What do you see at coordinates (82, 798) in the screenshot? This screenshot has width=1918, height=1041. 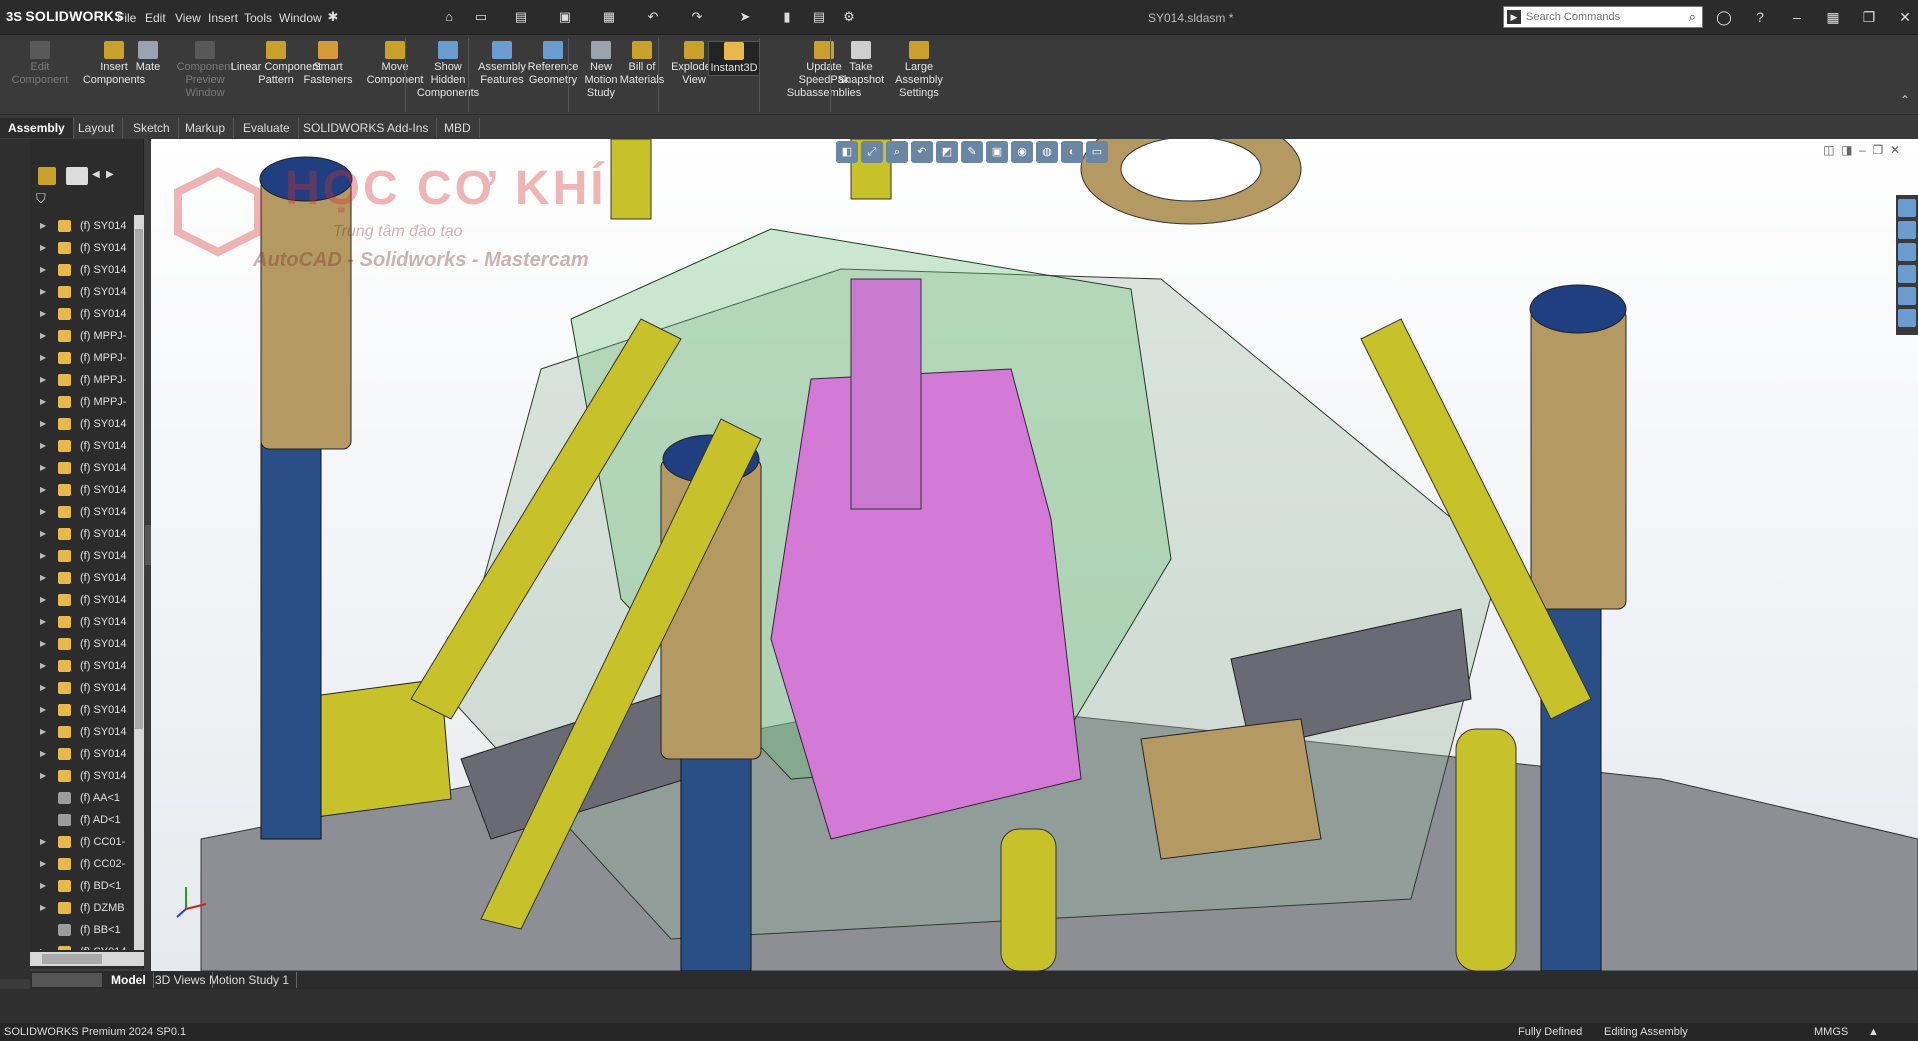 I see `tree-item: (f) AA<1` at bounding box center [82, 798].